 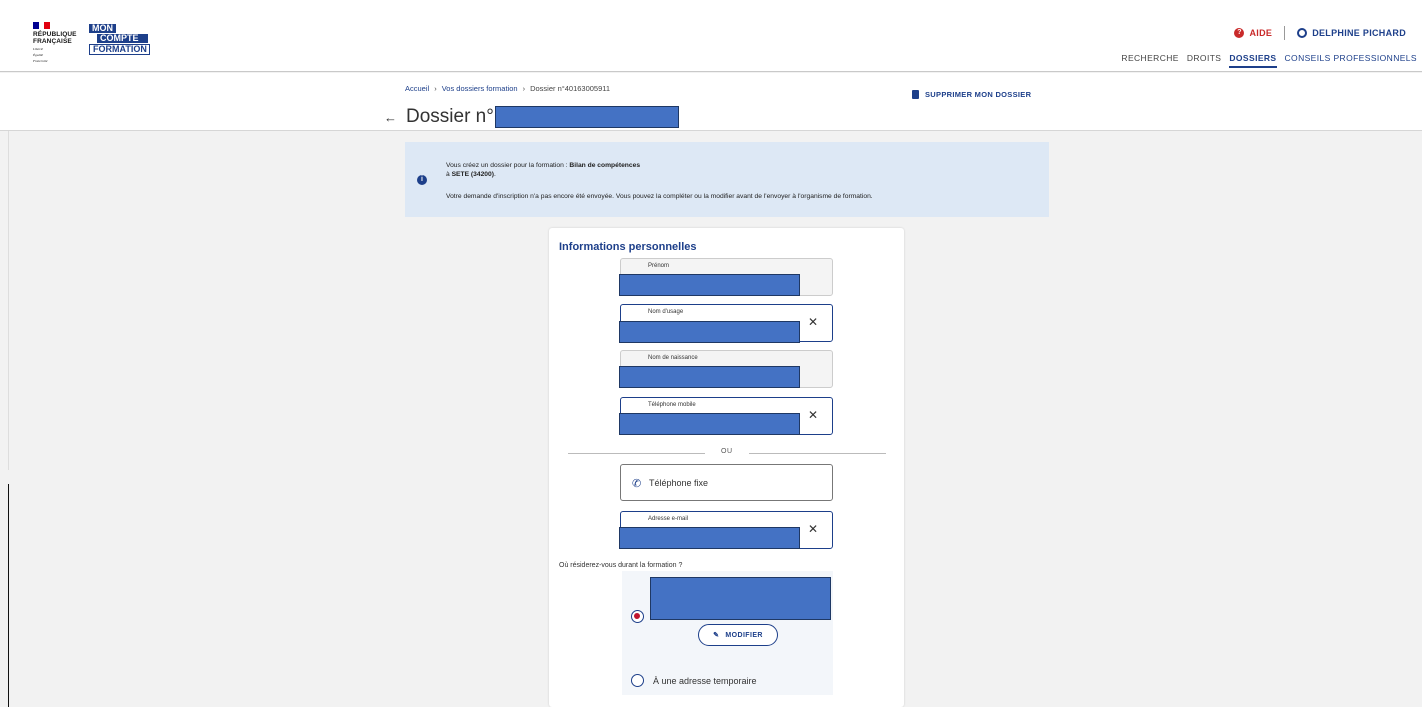 I want to click on info-city: SETE, so click(x=460, y=174).